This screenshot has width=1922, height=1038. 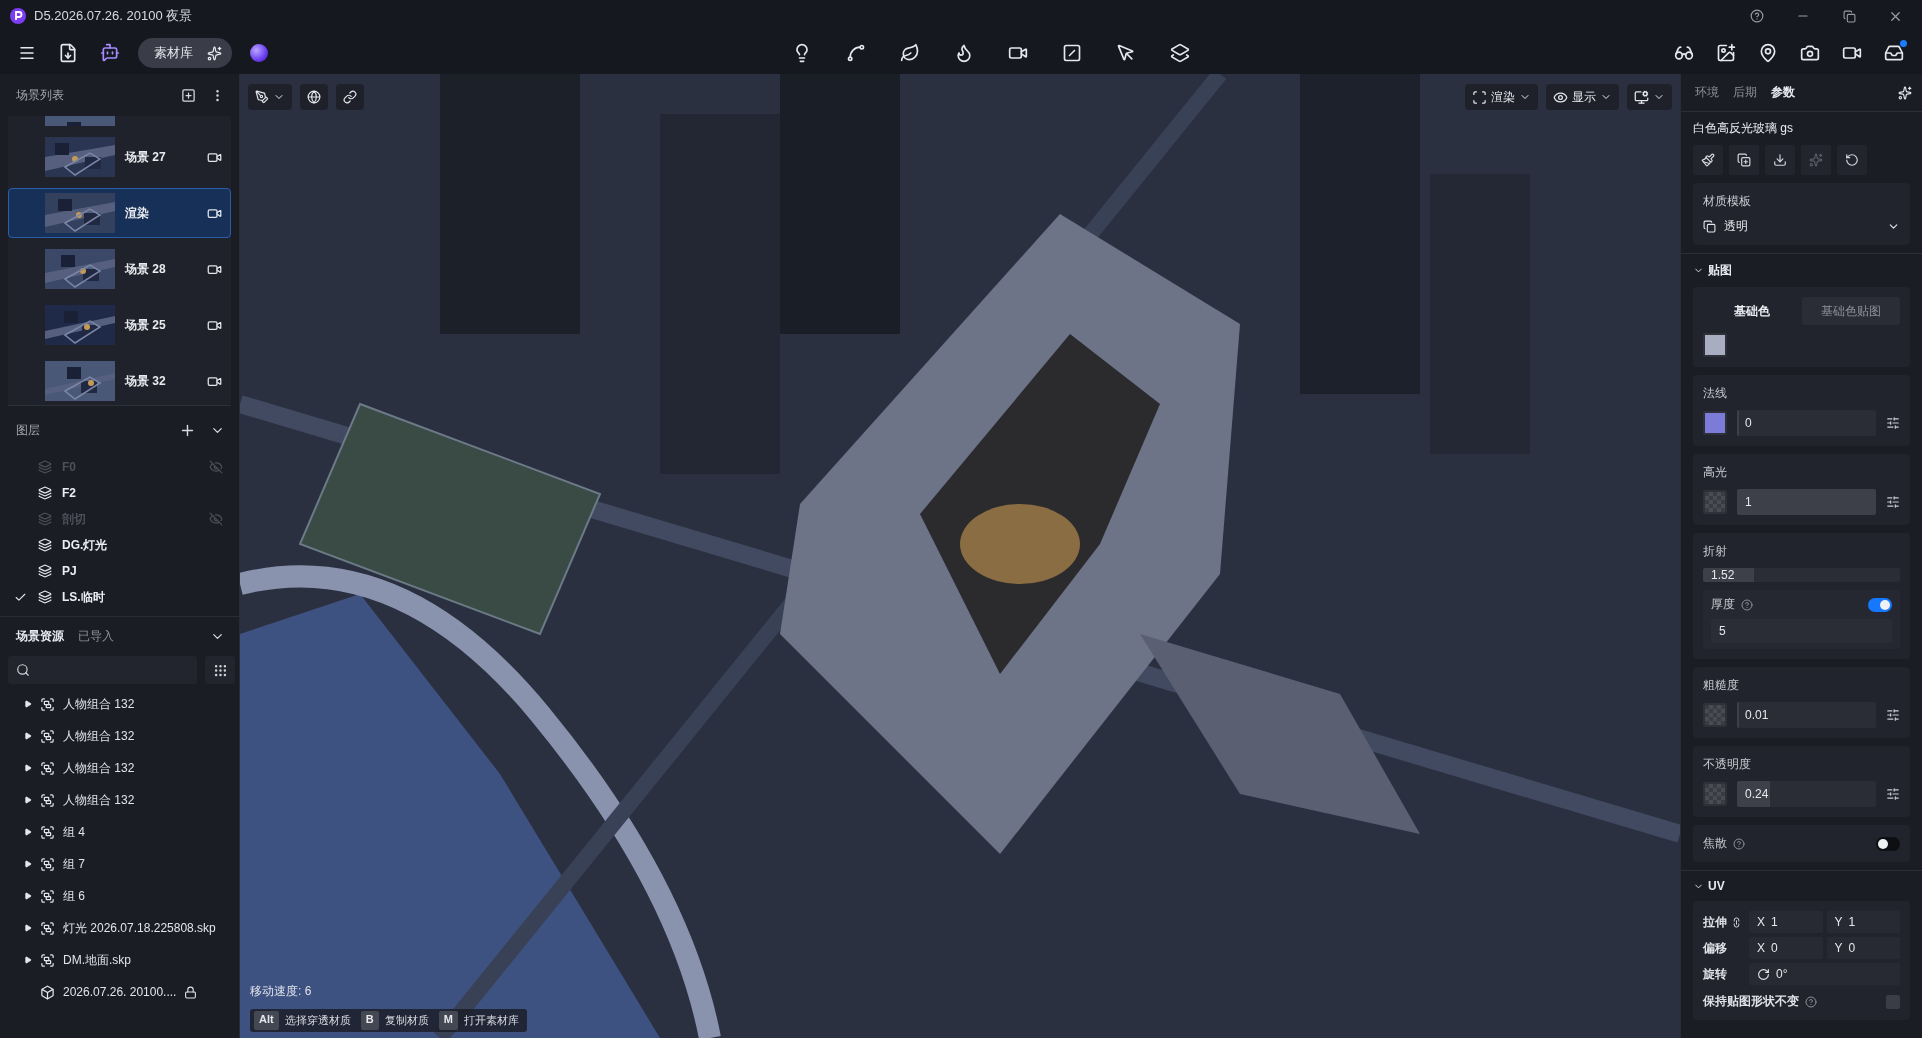 What do you see at coordinates (1752, 311) in the screenshot?
I see `map-tab: 基础色` at bounding box center [1752, 311].